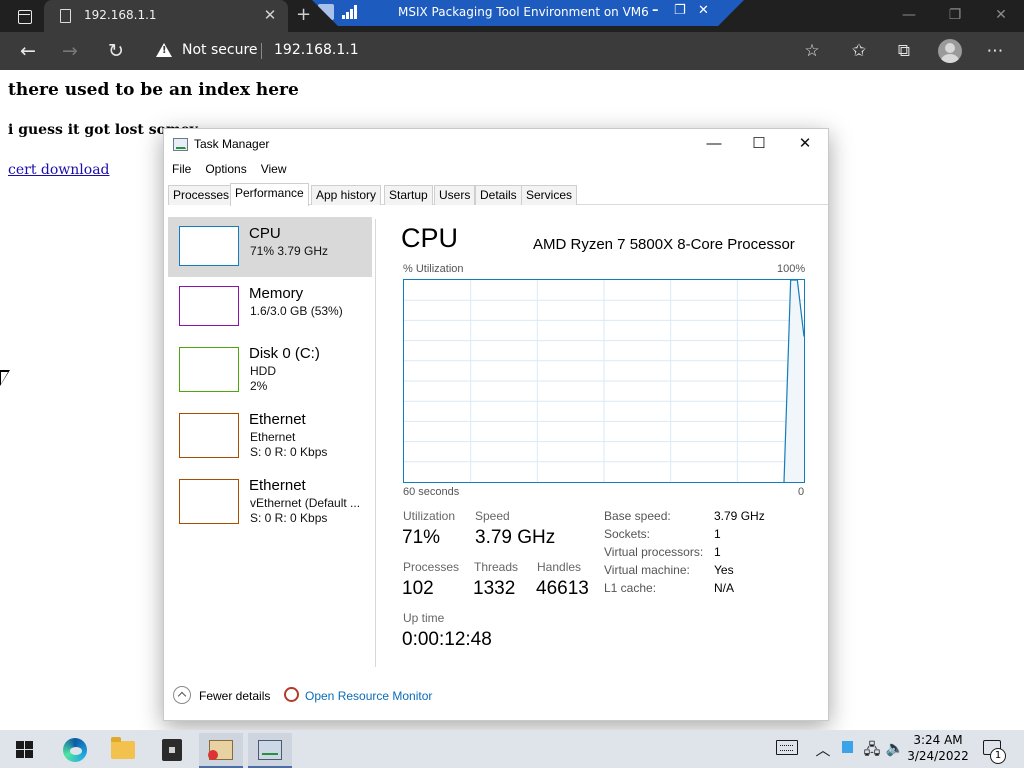 This screenshot has width=1024, height=768. I want to click on browser-close-icon: ✕, so click(1001, 16).